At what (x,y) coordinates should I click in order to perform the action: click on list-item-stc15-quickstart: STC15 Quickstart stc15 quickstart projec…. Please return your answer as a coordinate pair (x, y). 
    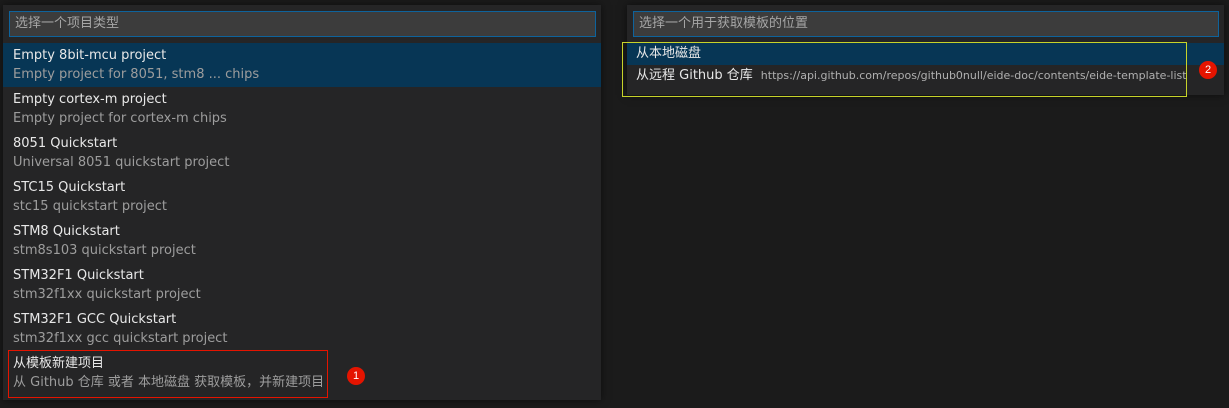
    Looking at the image, I should click on (302, 197).